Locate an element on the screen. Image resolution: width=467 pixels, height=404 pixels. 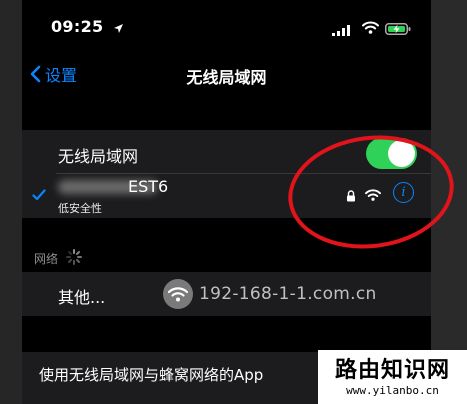
cellular-signal-icon is located at coordinates (342, 30).